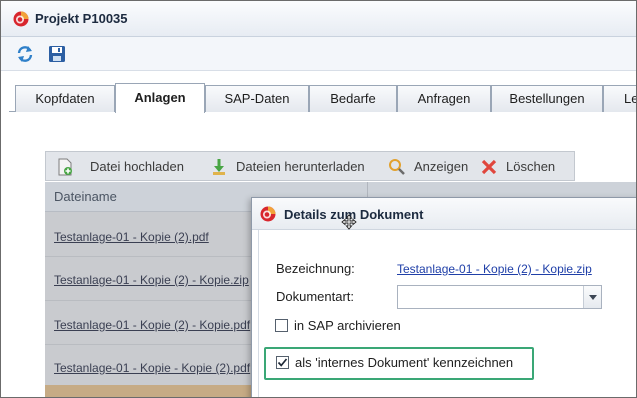 This screenshot has width=637, height=398. Describe the element at coordinates (489, 167) in the screenshot. I see `delete-x-icon` at that location.